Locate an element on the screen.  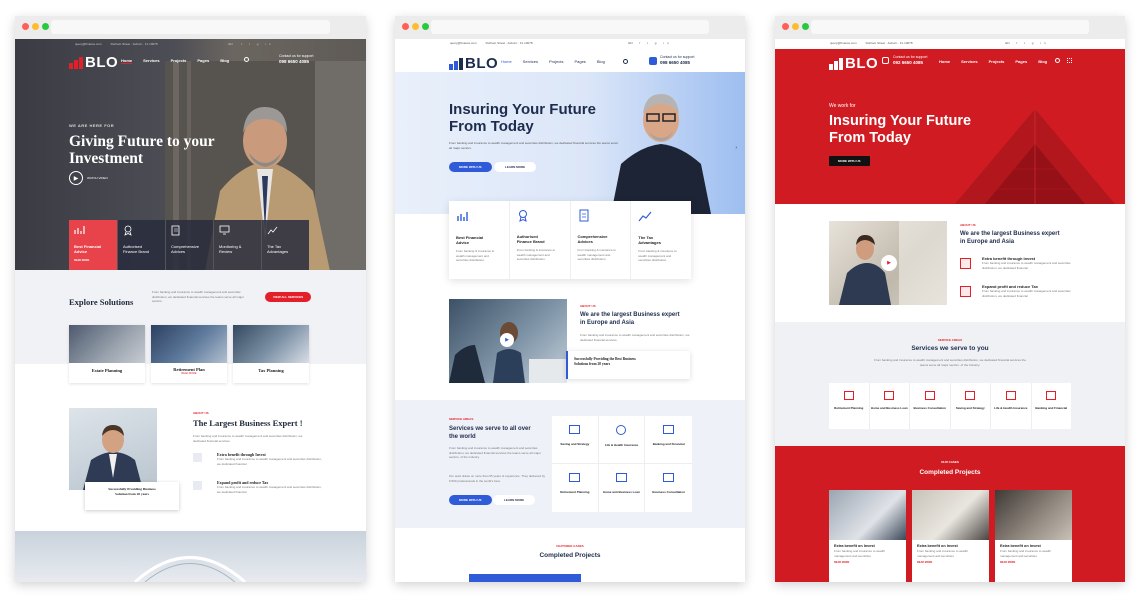
feature-tile: Monitoring & Review is located at coordinates (237, 246).